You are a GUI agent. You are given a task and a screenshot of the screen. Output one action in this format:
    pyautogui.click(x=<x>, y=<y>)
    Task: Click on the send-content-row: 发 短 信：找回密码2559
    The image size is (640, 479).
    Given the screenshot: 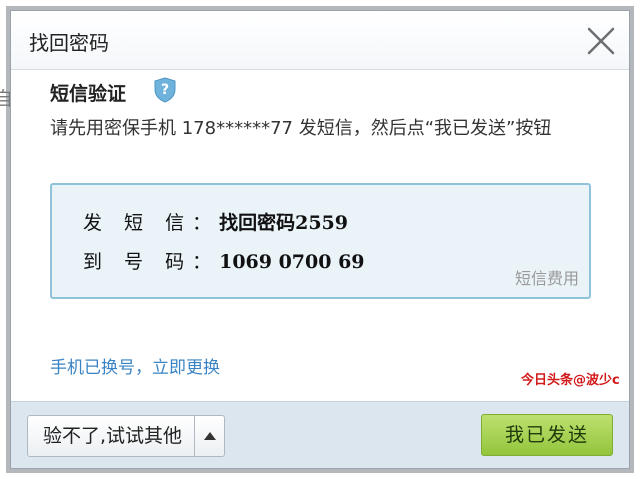 What is the action you would take?
    pyautogui.click(x=215, y=221)
    